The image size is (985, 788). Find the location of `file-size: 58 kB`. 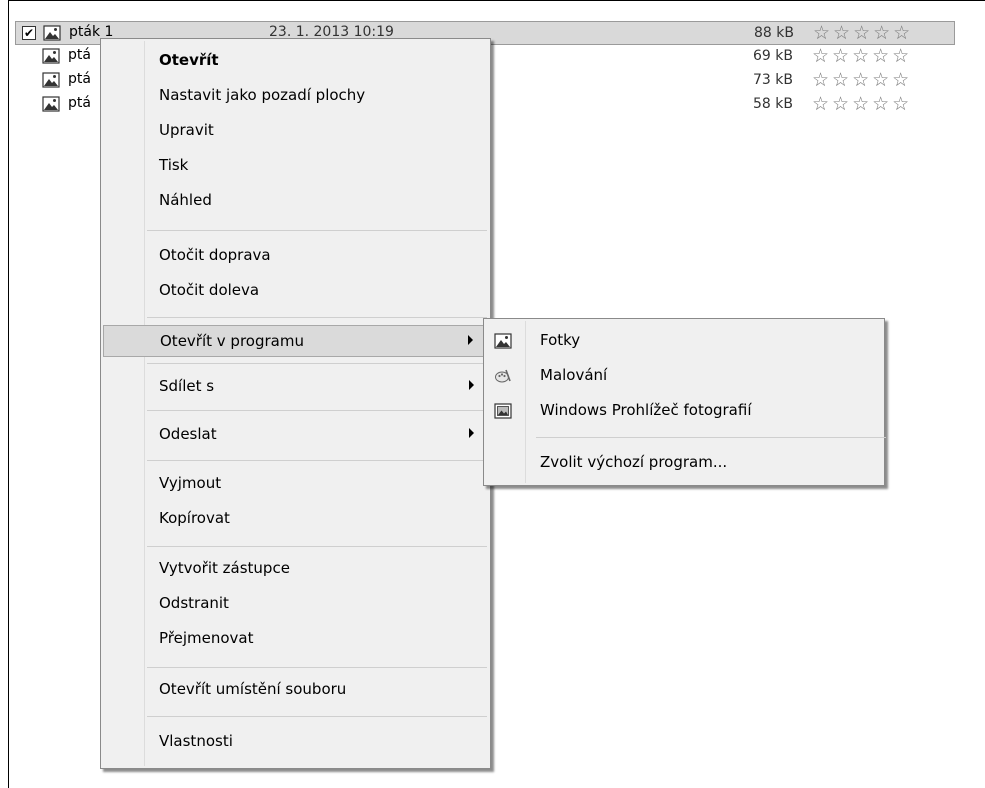

file-size: 58 kB is located at coordinates (773, 104).